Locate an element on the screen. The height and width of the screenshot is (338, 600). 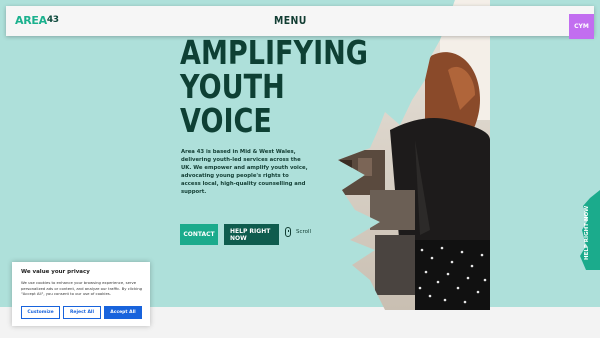
help-right-now-side-tab: HELP RIGHT NOW is located at coordinates (590, 230).